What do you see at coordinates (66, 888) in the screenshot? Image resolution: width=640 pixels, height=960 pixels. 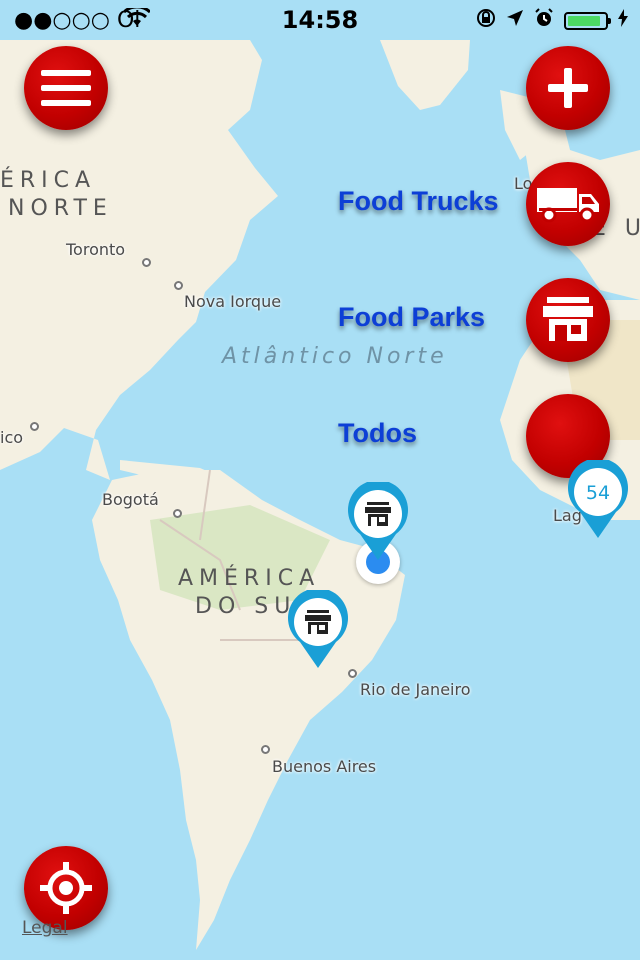 I see `crosshair-icon` at bounding box center [66, 888].